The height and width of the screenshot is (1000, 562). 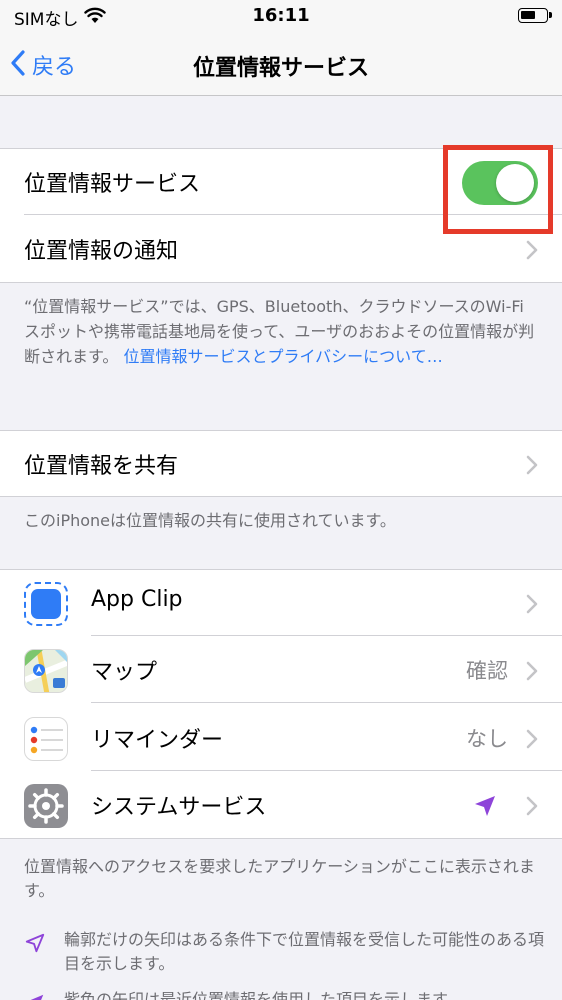 What do you see at coordinates (35, 945) in the screenshot?
I see `hollow-arrow-icon` at bounding box center [35, 945].